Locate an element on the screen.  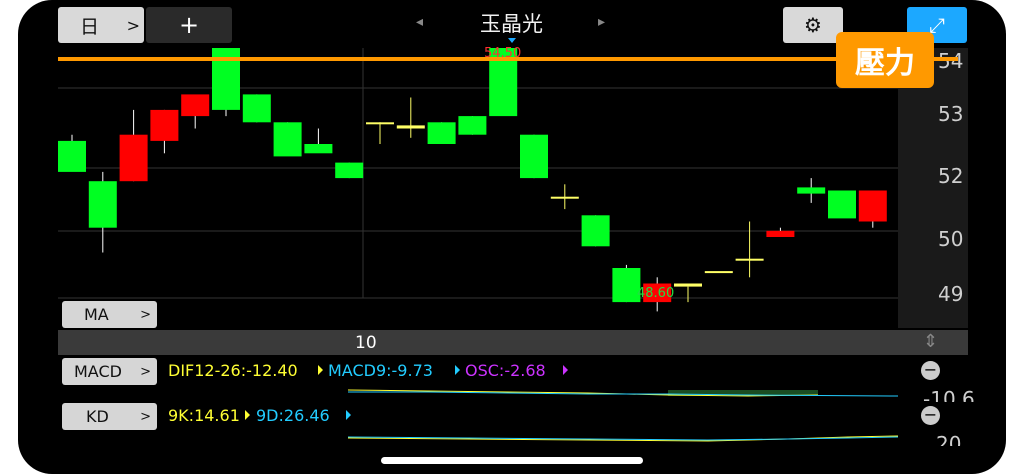
osc-marker-icon is located at coordinates (565, 370).